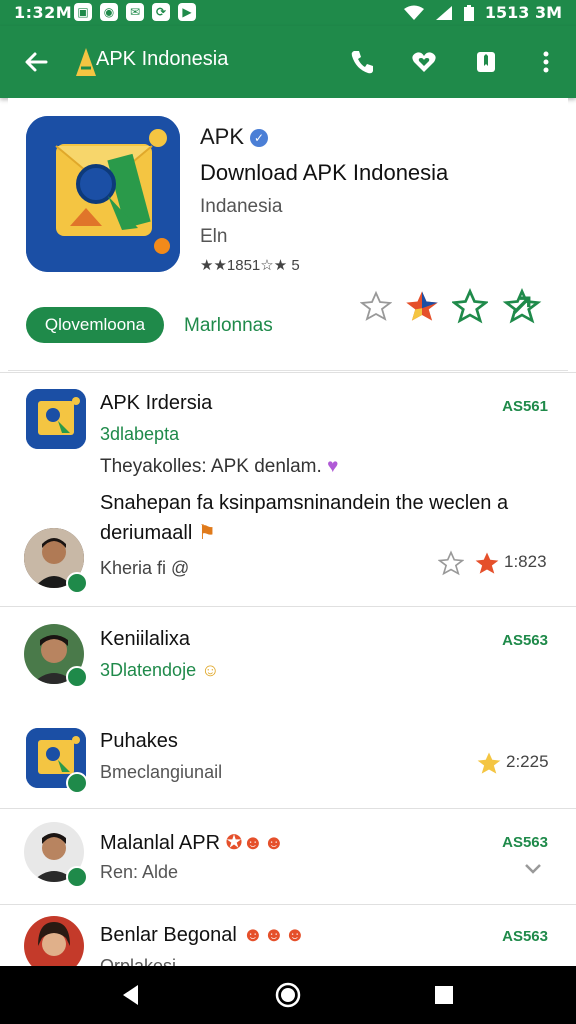 This screenshot has height=1024, width=576. I want to click on bookmark-icon, so click(486, 62).